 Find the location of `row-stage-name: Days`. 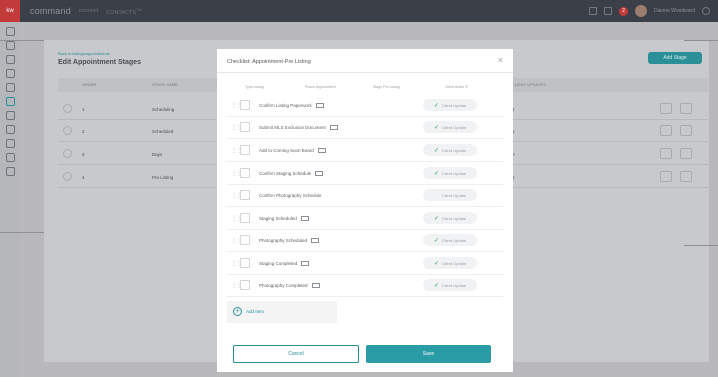

row-stage-name: Days is located at coordinates (157, 154).